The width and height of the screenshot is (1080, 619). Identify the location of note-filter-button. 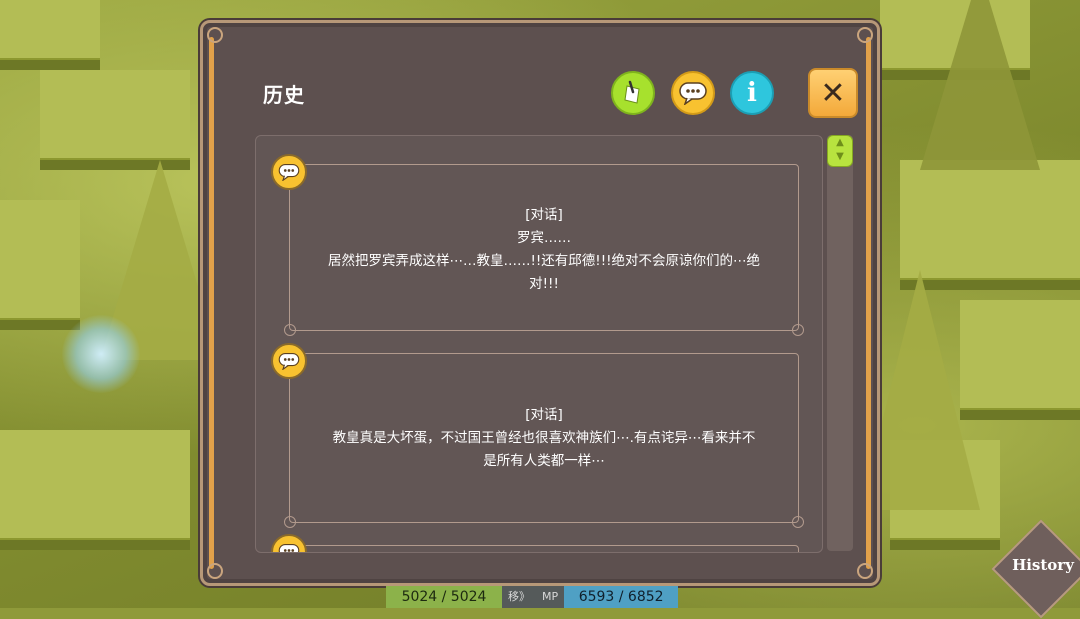
(633, 93).